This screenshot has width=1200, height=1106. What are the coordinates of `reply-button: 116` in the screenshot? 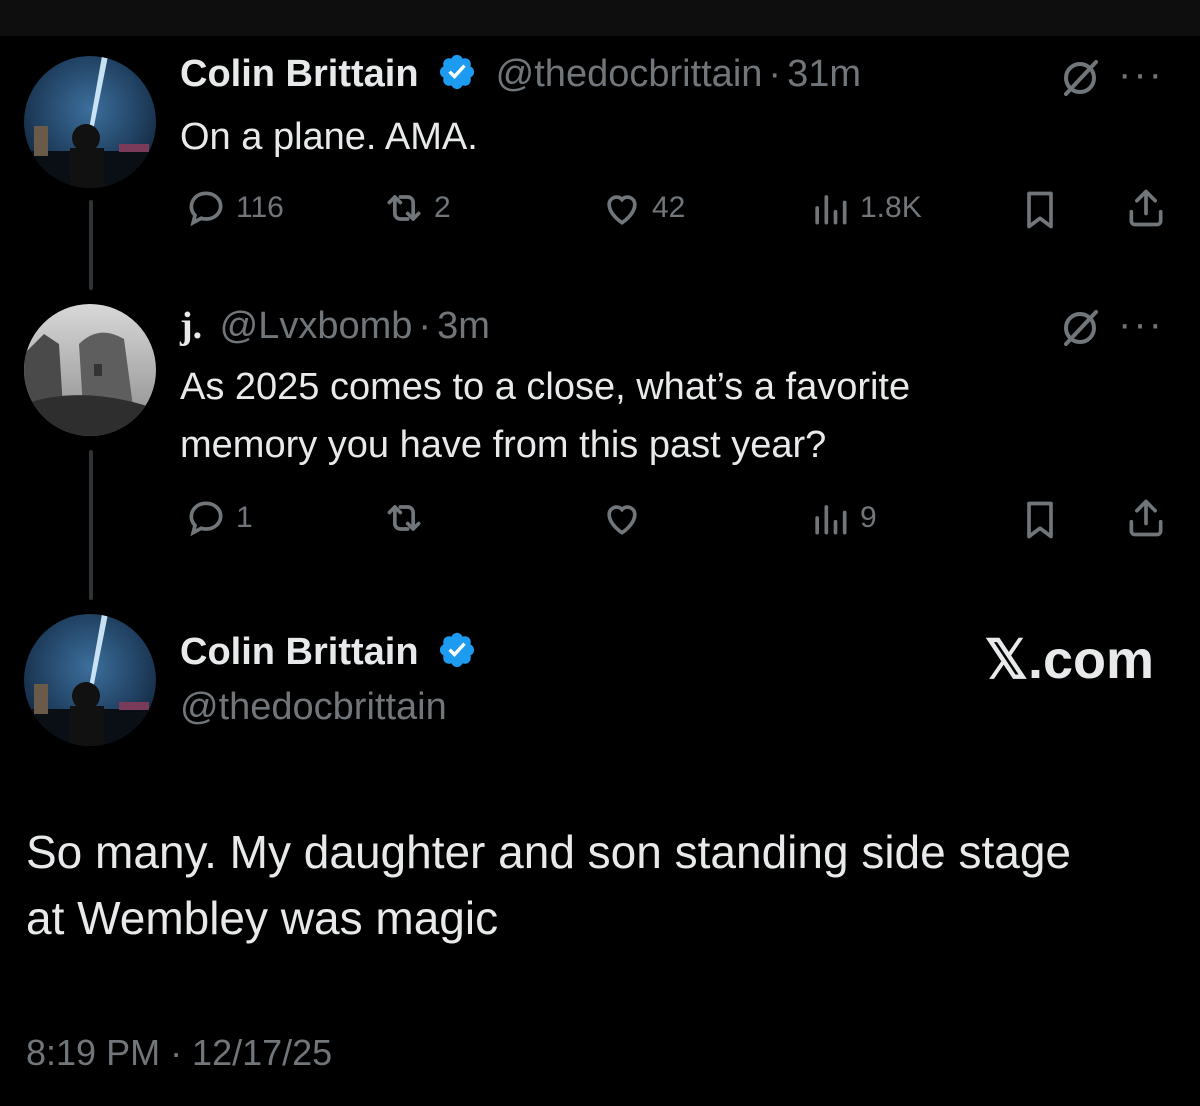 It's located at (234, 208).